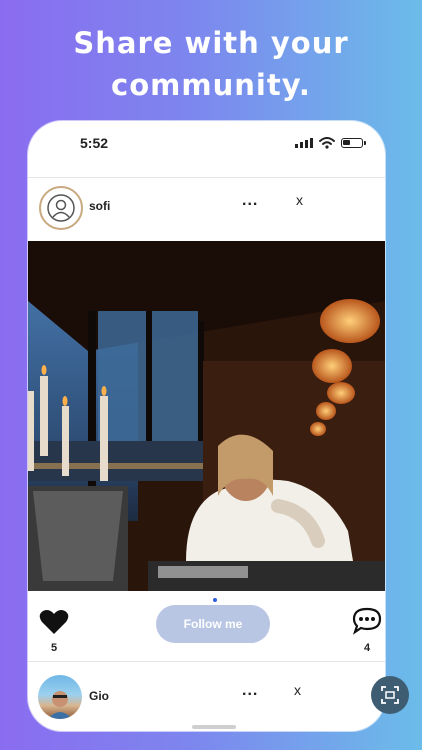  I want to click on wifi-icon, so click(327, 143).